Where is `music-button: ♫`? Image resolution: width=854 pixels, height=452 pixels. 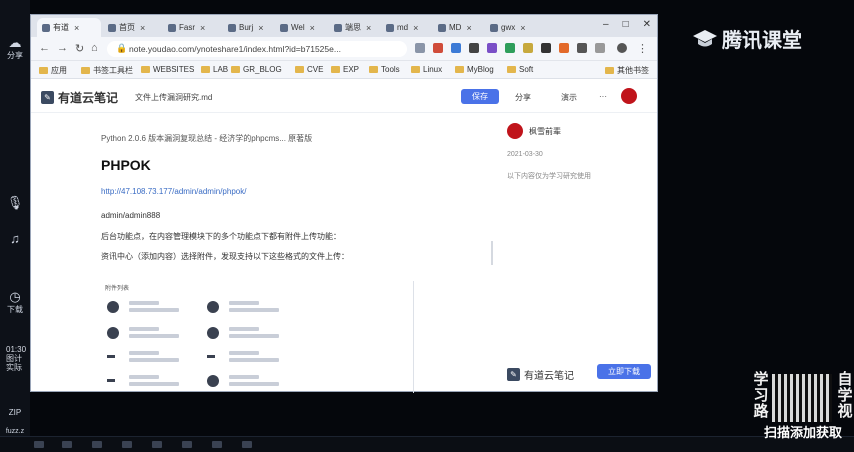 music-button: ♫ is located at coordinates (15, 239).